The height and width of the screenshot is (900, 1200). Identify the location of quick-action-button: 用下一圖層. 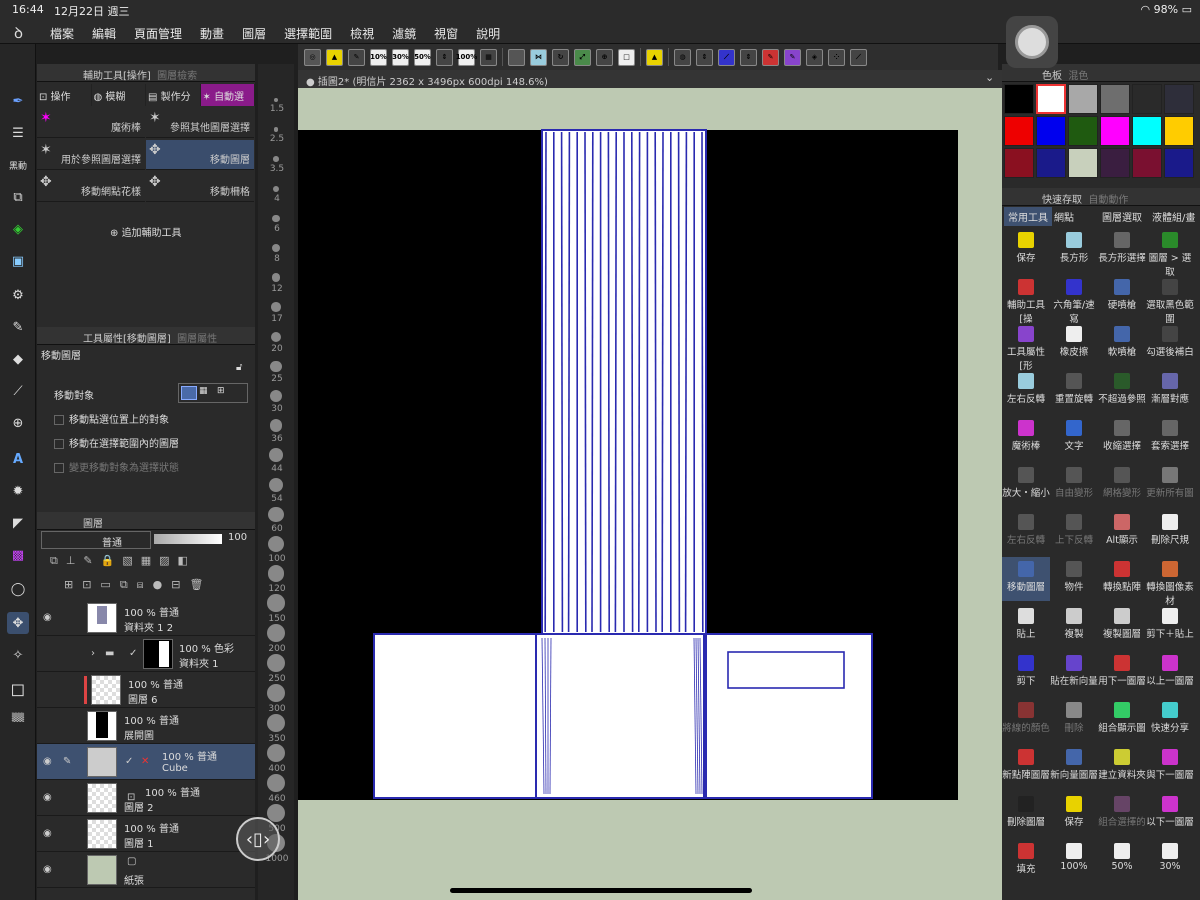
(1122, 673).